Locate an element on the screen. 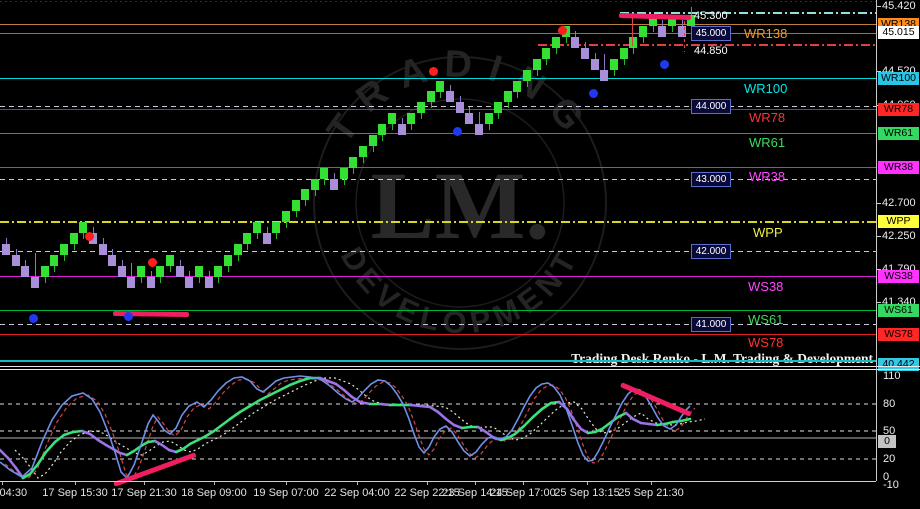 The height and width of the screenshot is (509, 920). buy-signal-dot is located at coordinates (664, 64).